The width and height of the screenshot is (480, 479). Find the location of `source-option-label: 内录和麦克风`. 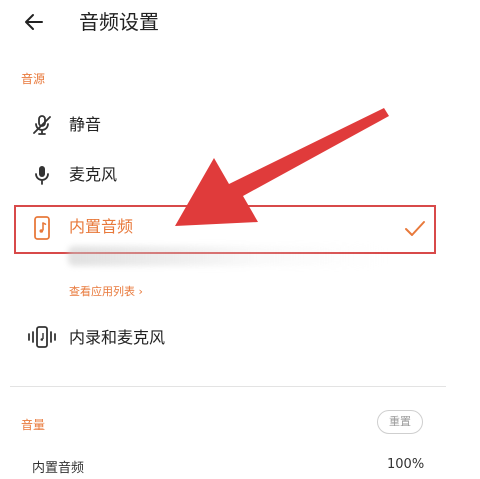

source-option-label: 内录和麦克风 is located at coordinates (117, 337).